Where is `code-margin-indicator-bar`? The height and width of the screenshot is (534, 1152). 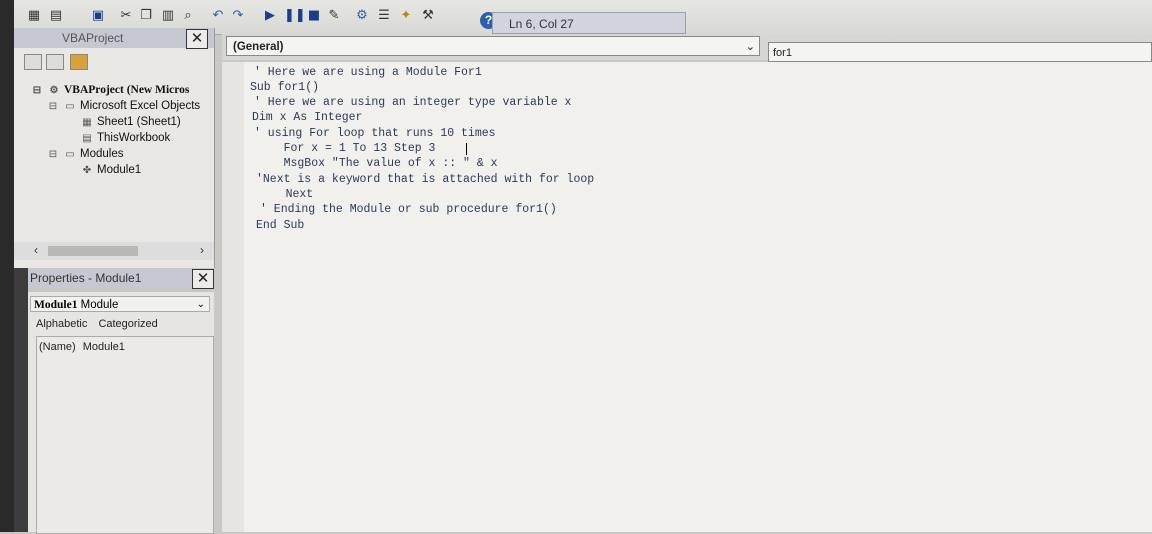 code-margin-indicator-bar is located at coordinates (233, 297).